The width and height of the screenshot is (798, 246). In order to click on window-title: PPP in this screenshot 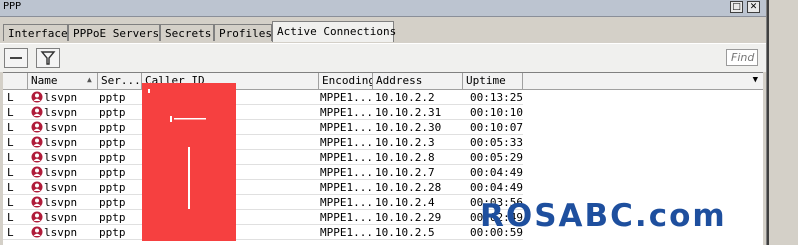, I will do `click(12, 6)`.